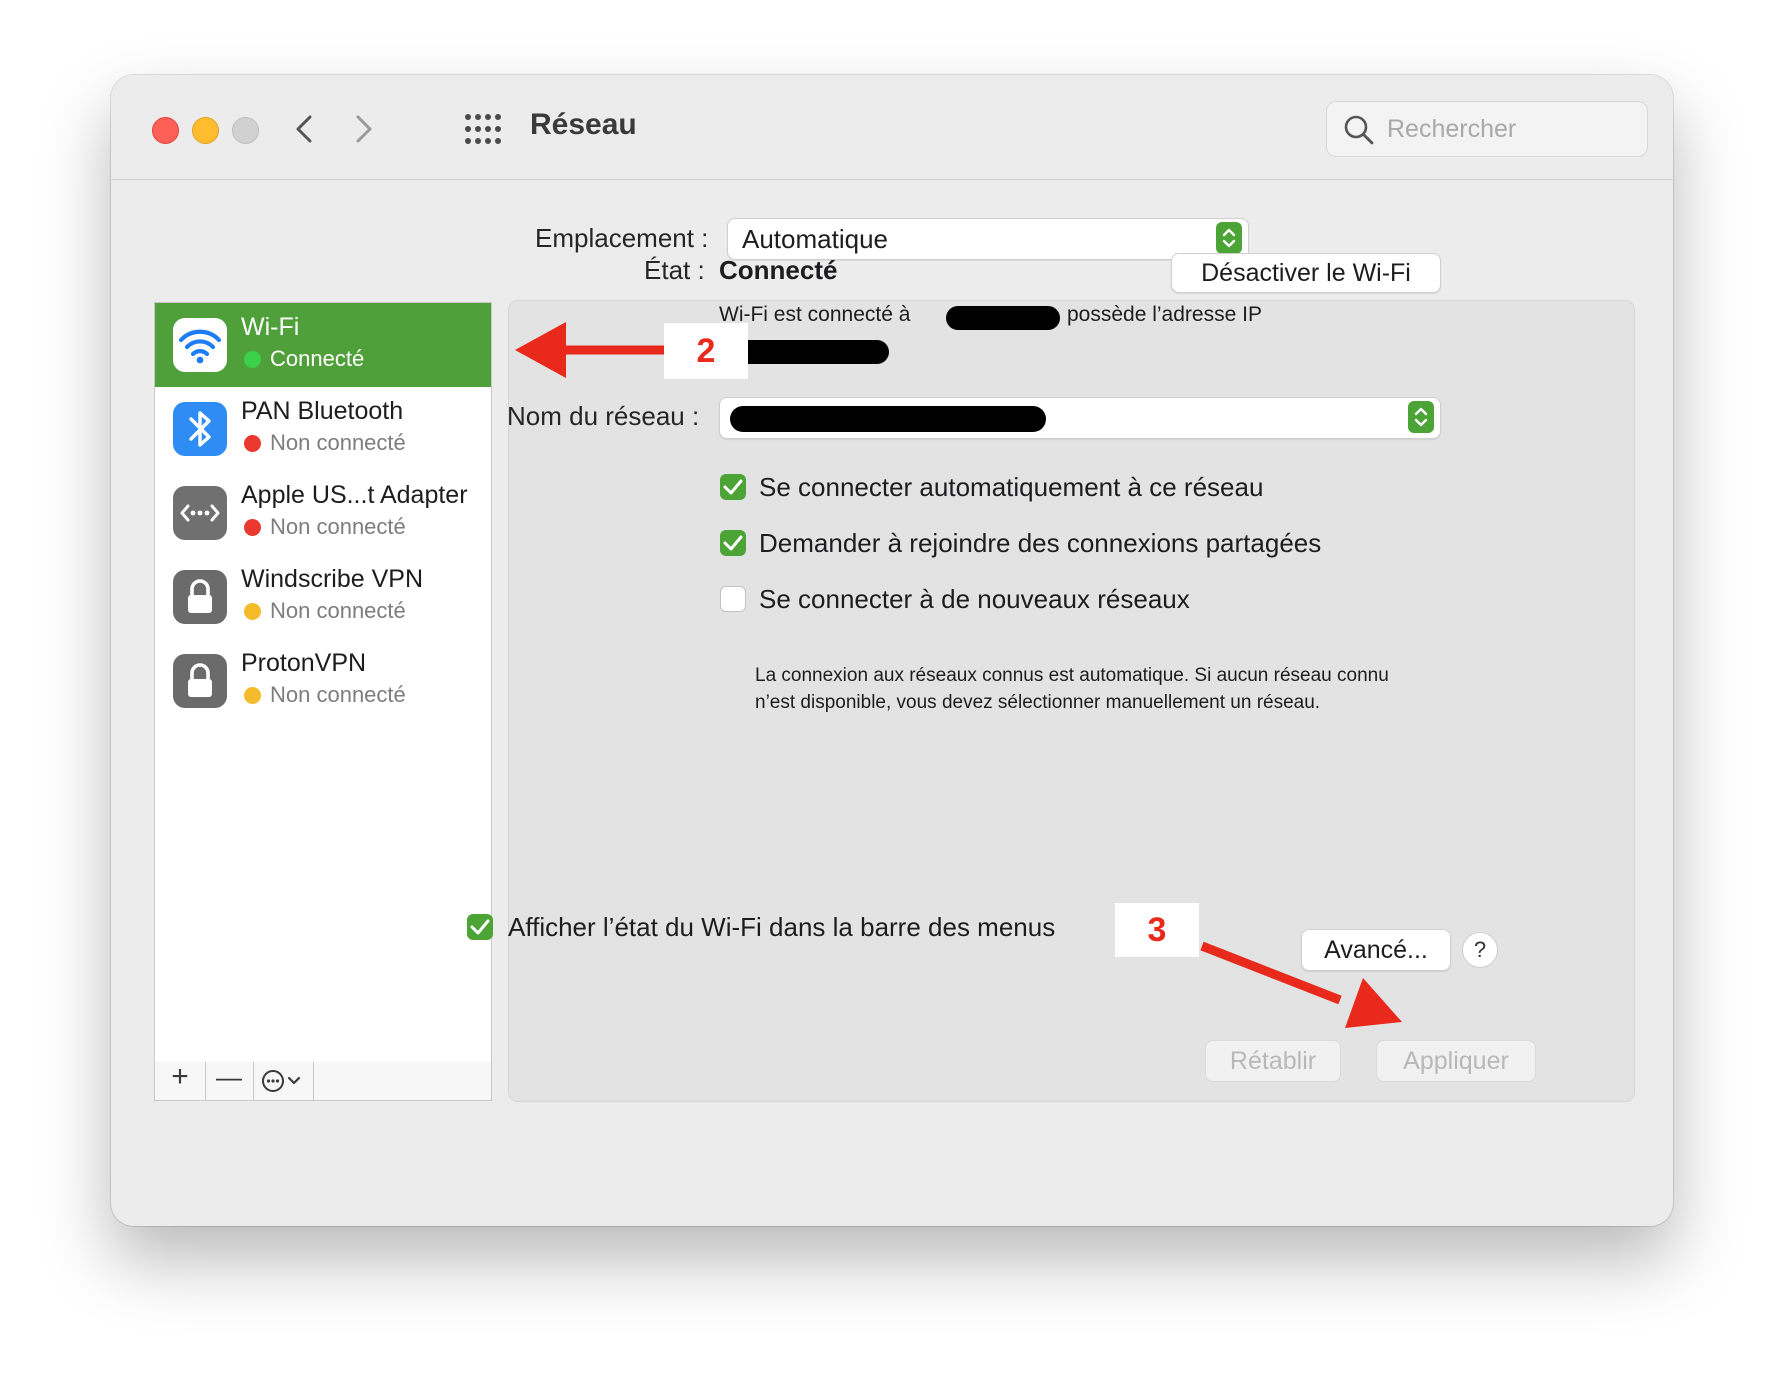 Image resolution: width=1786 pixels, height=1376 pixels. I want to click on arrow-step-2-head, so click(540, 350).